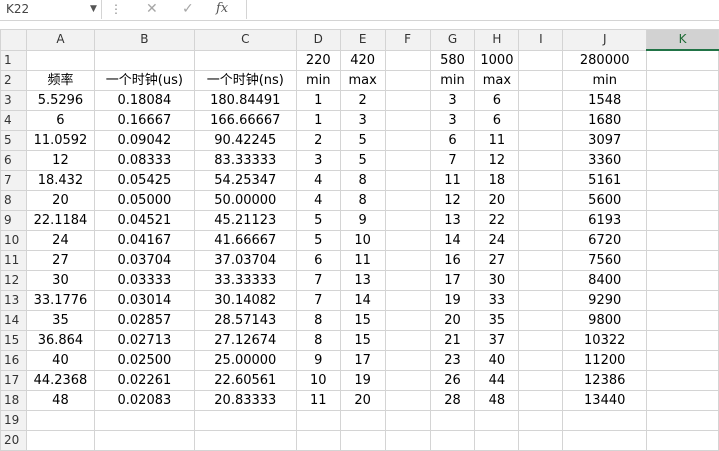 The height and width of the screenshot is (451, 719). What do you see at coordinates (497, 300) in the screenshot?
I see `cell-h13: 33` at bounding box center [497, 300].